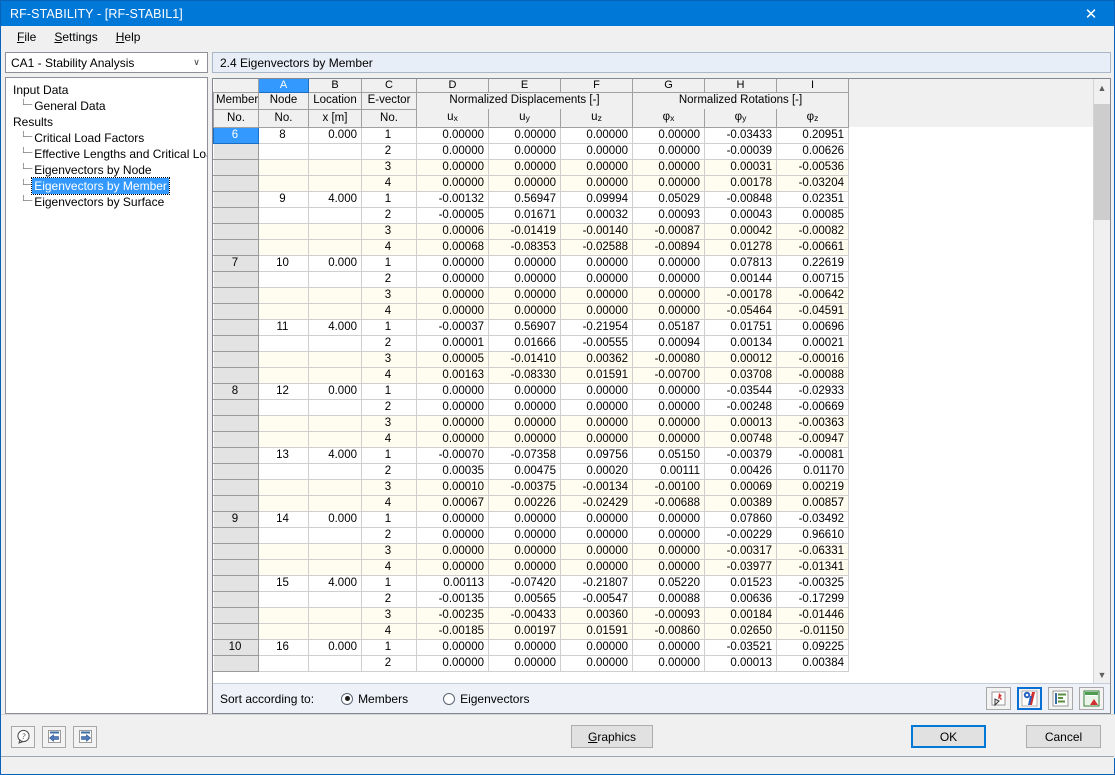 The image size is (1115, 775). Describe the element at coordinates (668, 86) in the screenshot. I see `column-letter-g: G` at that location.